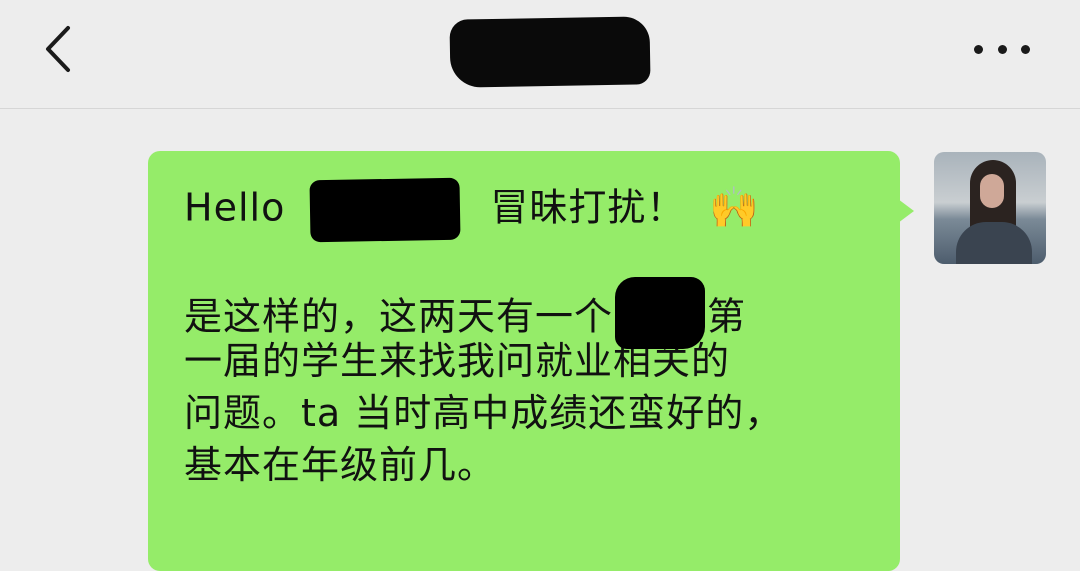 This screenshot has height=571, width=1080. What do you see at coordinates (727, 316) in the screenshot?
I see `message-line-3-end: 第` at bounding box center [727, 316].